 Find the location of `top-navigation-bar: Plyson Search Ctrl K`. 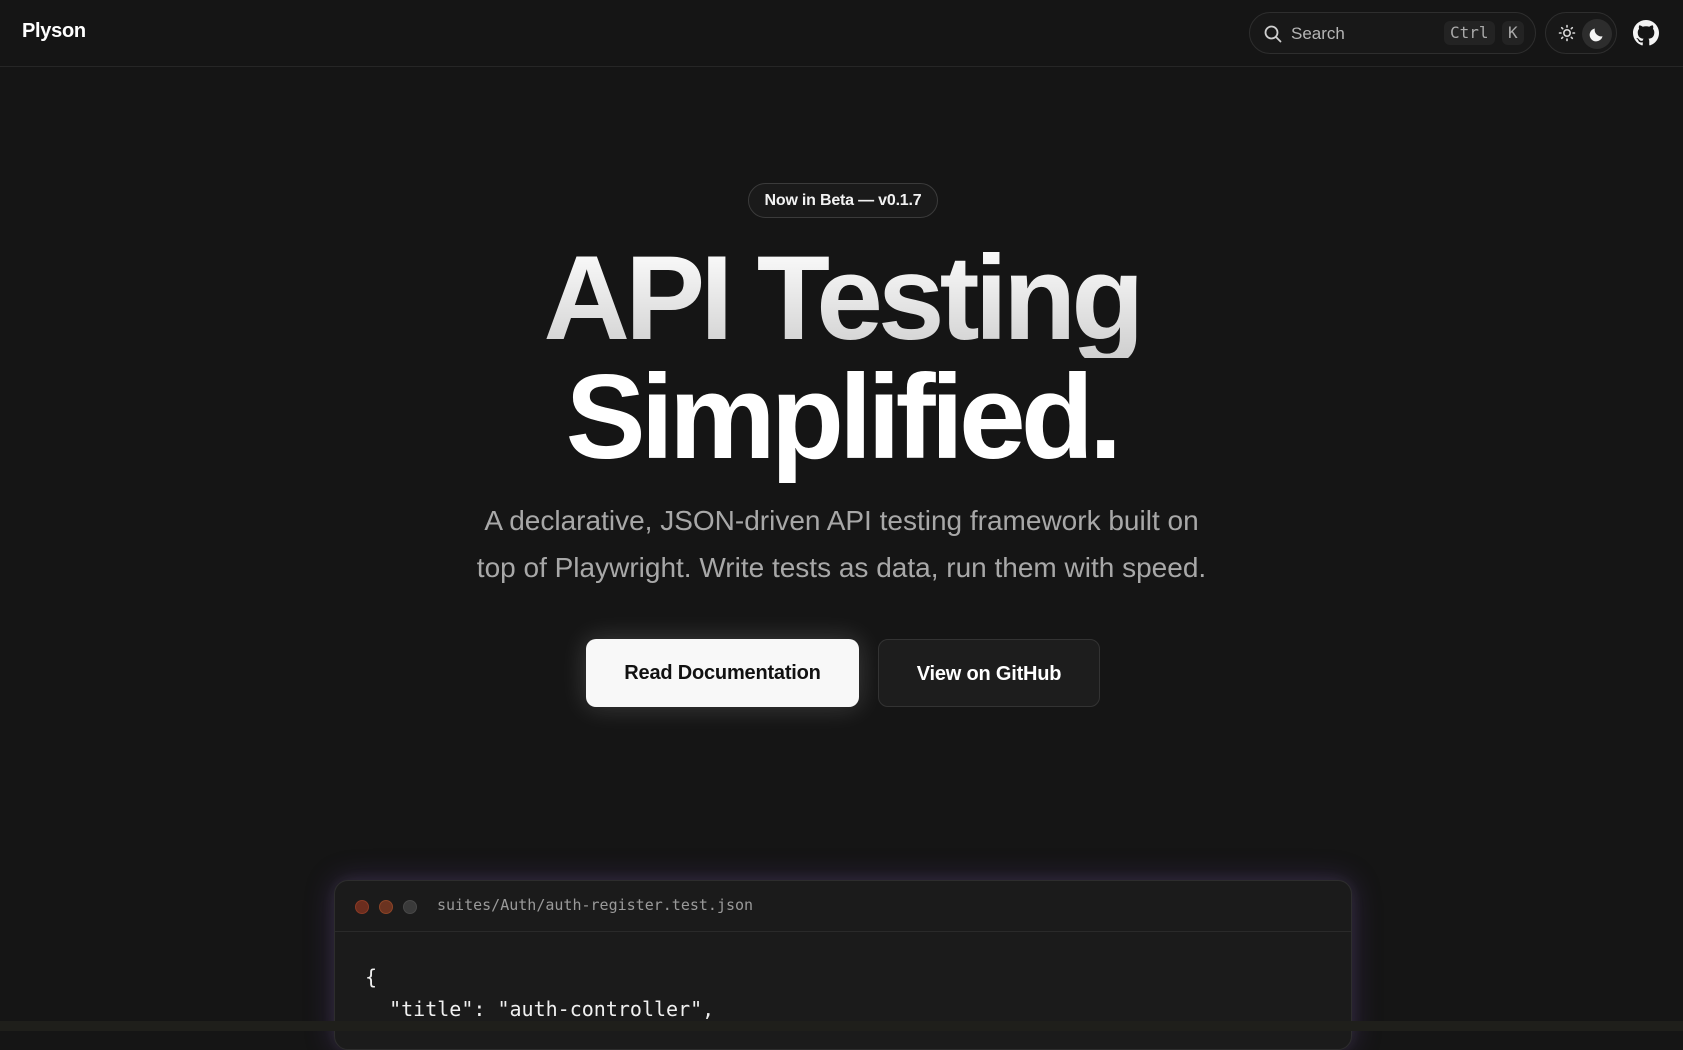

top-navigation-bar: Plyson Search Ctrl K is located at coordinates (841, 33).